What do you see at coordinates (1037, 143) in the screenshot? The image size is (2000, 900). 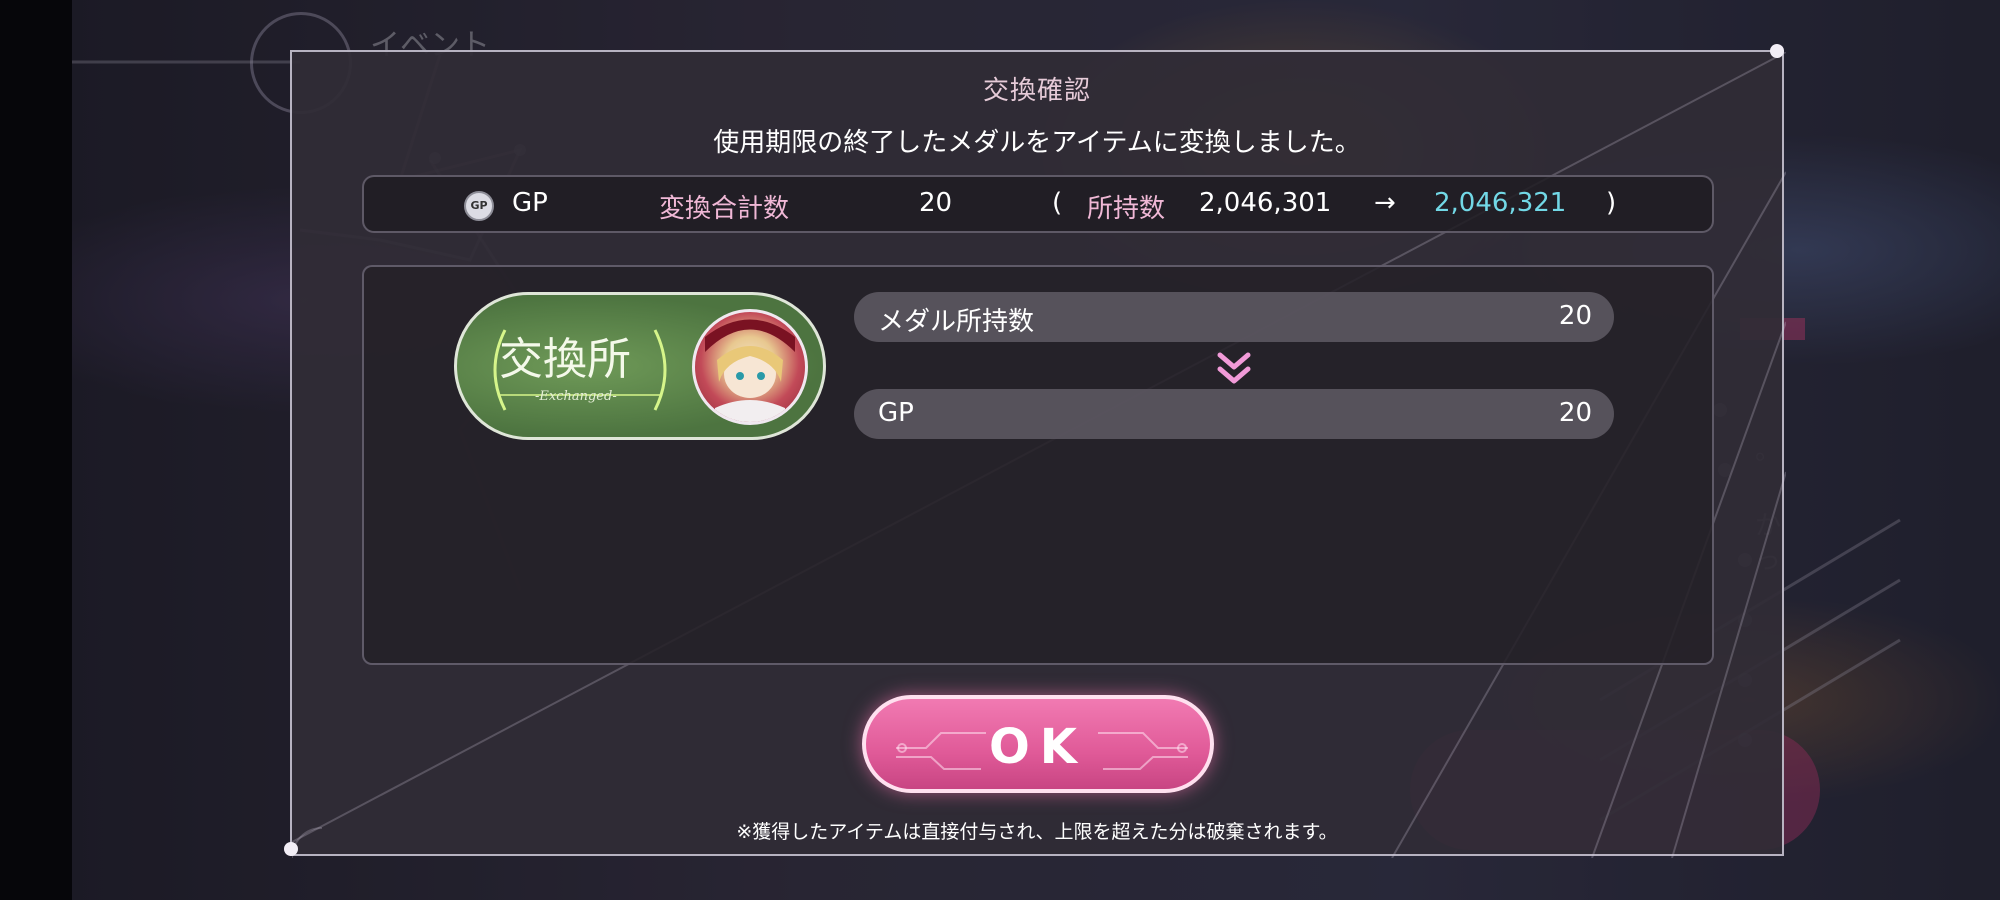 I see `dialog-message: 使用期限の終了したメダルをアイテムに変換しました。` at bounding box center [1037, 143].